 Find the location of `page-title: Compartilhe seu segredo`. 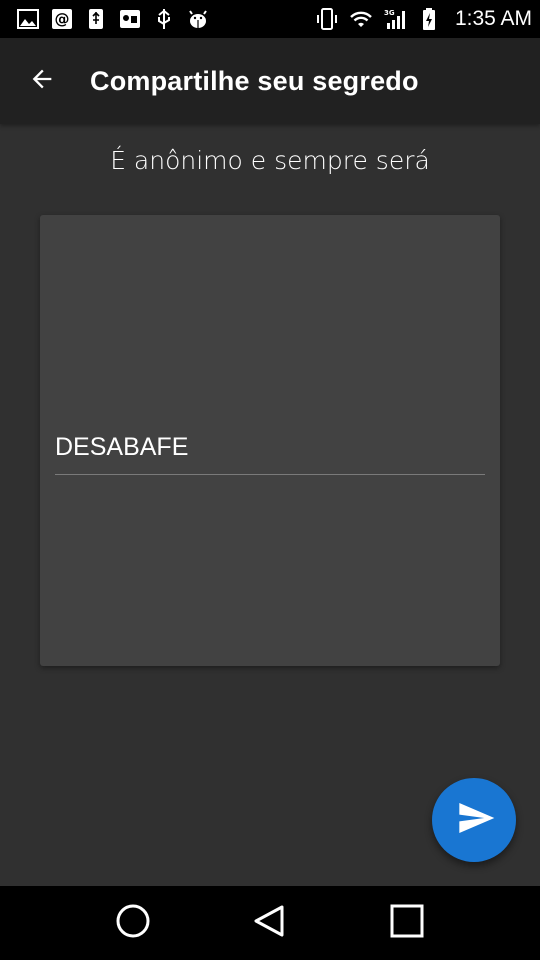

page-title: Compartilhe seu segredo is located at coordinates (254, 80).